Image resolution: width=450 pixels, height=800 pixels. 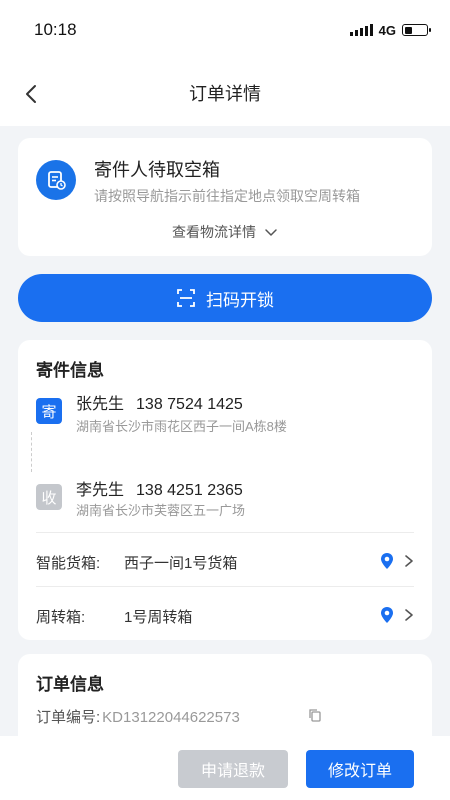 I want to click on status-indicators: 4G, so click(x=390, y=30).